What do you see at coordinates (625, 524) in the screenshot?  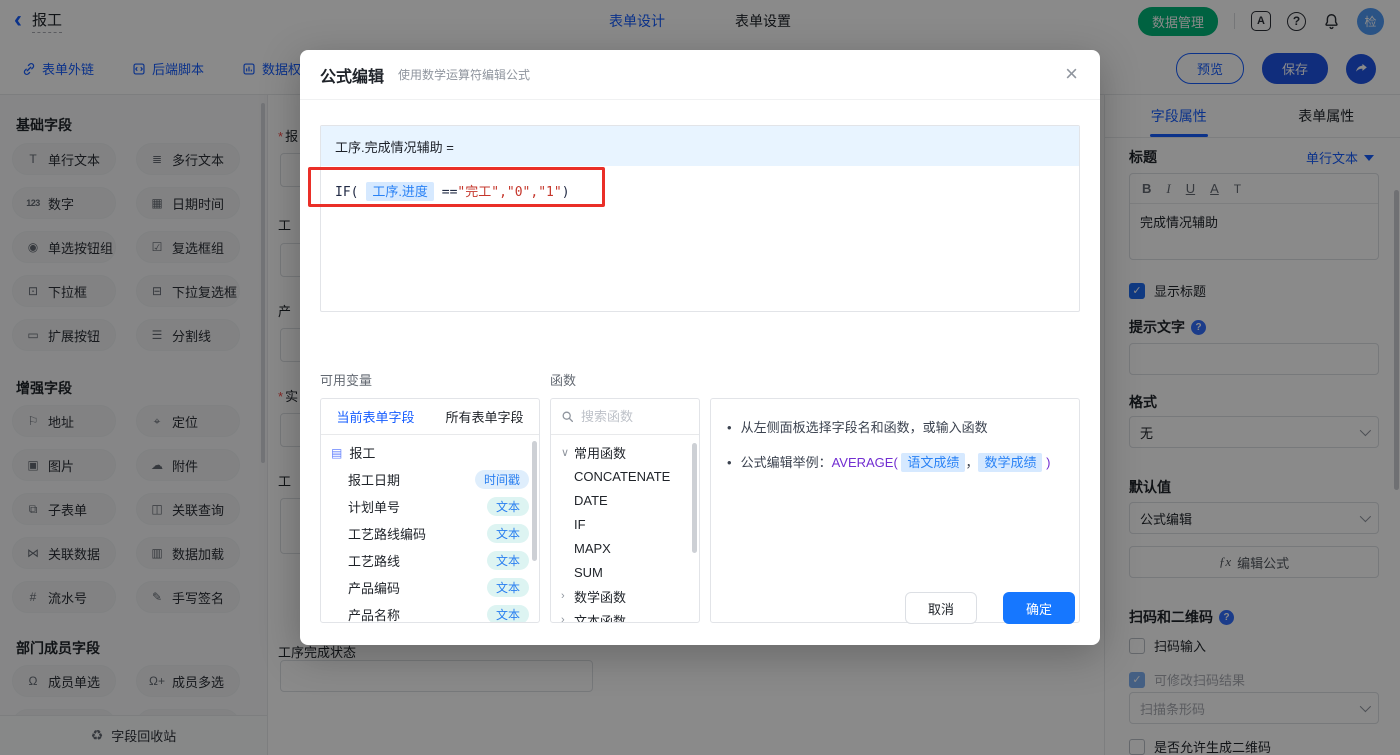 I see `function-item: IF` at bounding box center [625, 524].